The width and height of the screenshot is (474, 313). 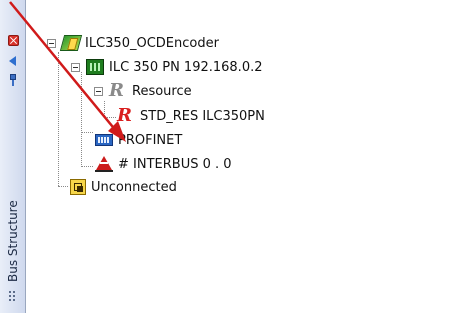 What do you see at coordinates (13, 156) in the screenshot?
I see `bus-structure-tab: Bus Structure` at bounding box center [13, 156].